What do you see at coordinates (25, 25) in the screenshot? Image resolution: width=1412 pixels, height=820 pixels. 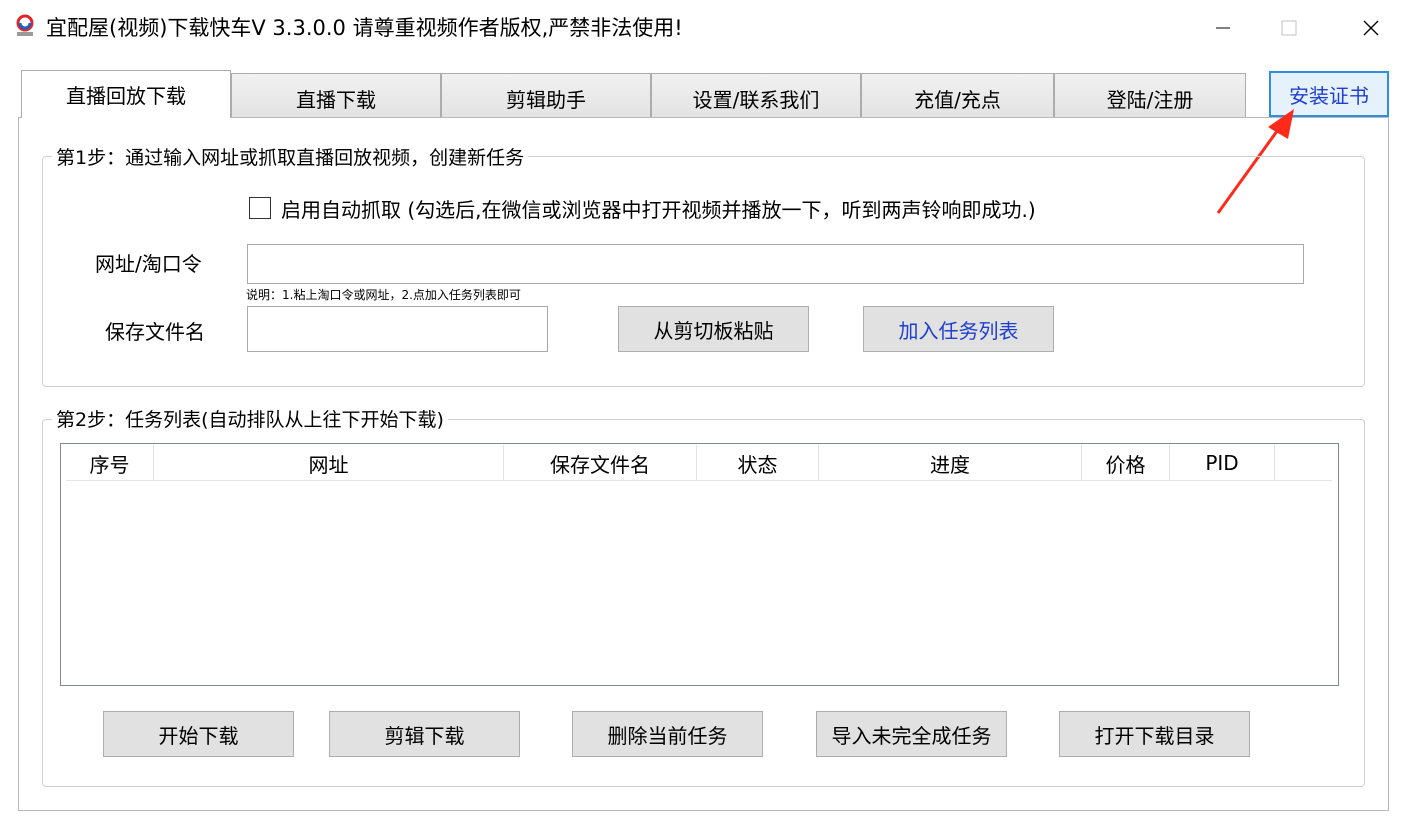 I see `app-logo-icon` at bounding box center [25, 25].